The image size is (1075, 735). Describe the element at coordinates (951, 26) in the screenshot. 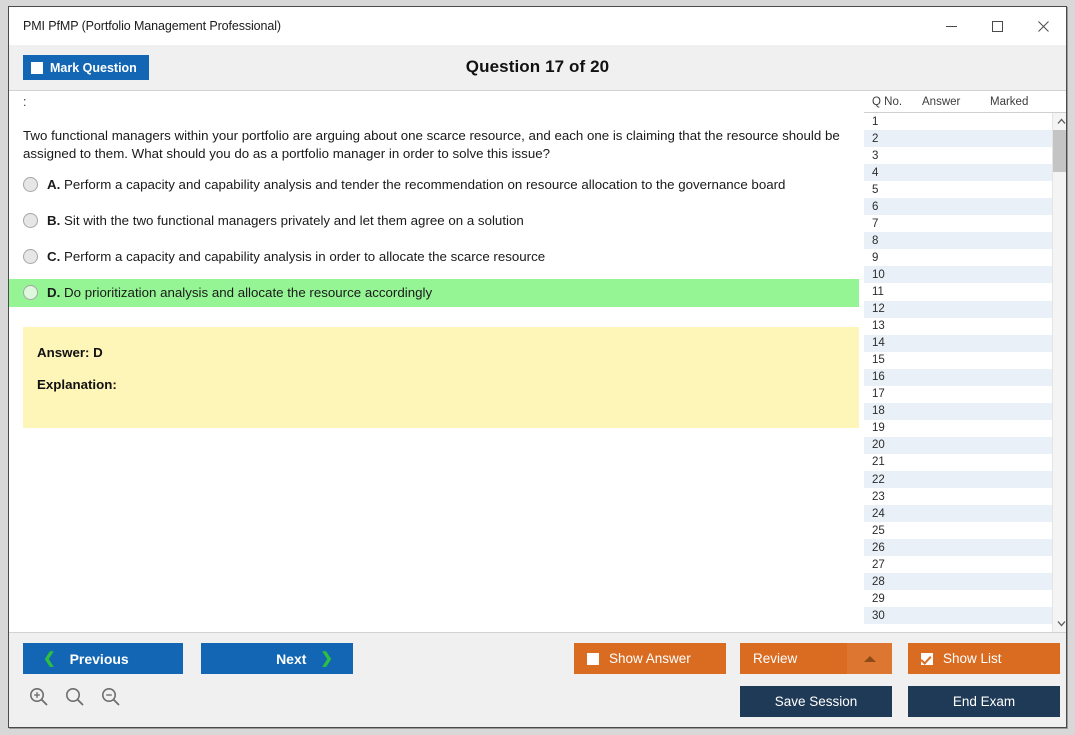

I see `minimize-icon` at that location.